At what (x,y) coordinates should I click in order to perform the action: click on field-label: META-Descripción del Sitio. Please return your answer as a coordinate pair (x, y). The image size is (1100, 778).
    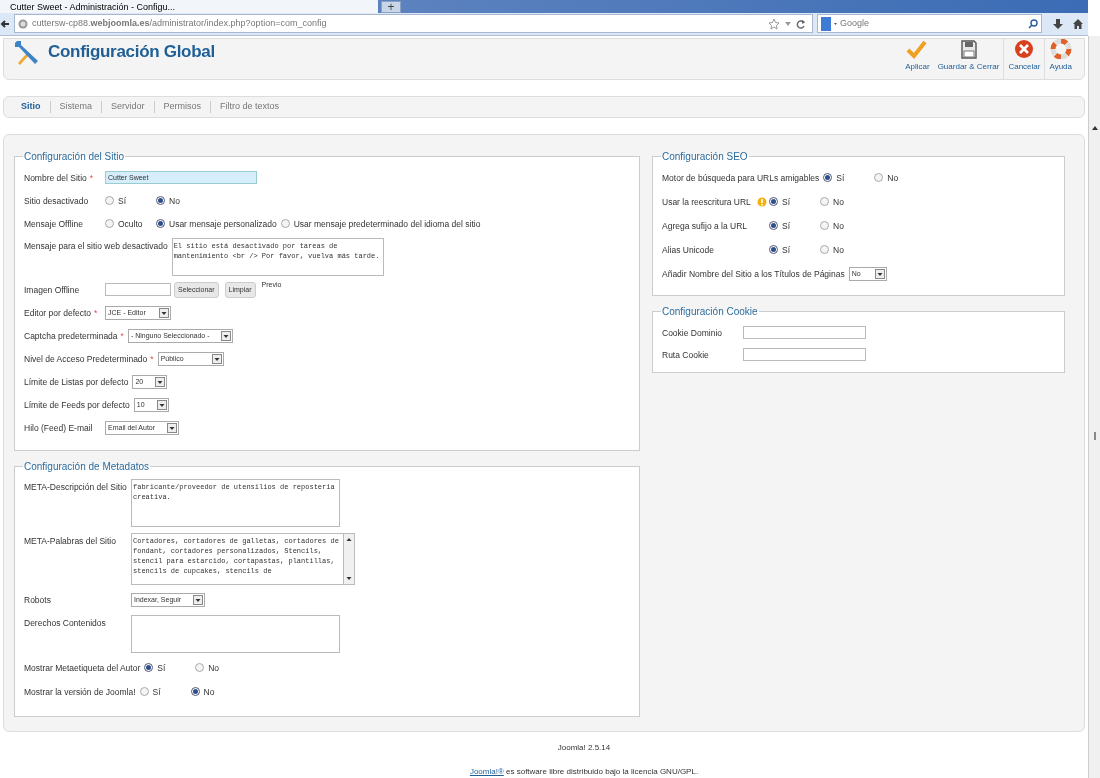
    Looking at the image, I should click on (75, 487).